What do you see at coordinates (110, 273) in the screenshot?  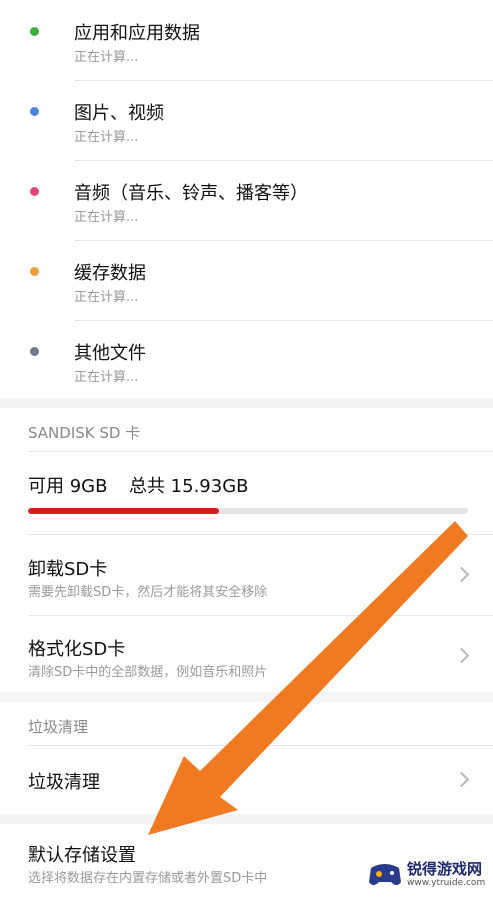 I see `category-label: 缓存数据` at bounding box center [110, 273].